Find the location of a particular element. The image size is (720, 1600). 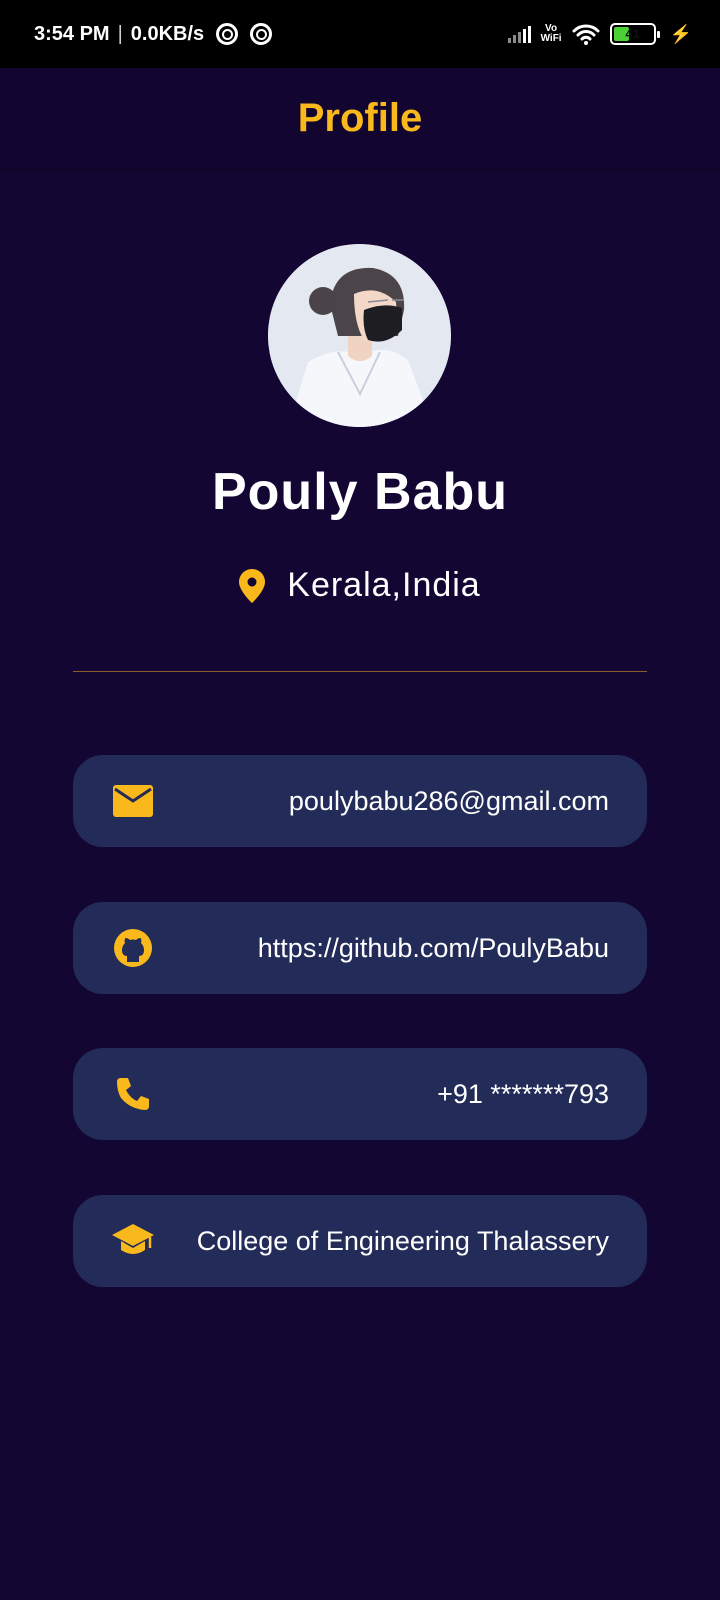

profile-name: Pouly Babu is located at coordinates (360, 492).